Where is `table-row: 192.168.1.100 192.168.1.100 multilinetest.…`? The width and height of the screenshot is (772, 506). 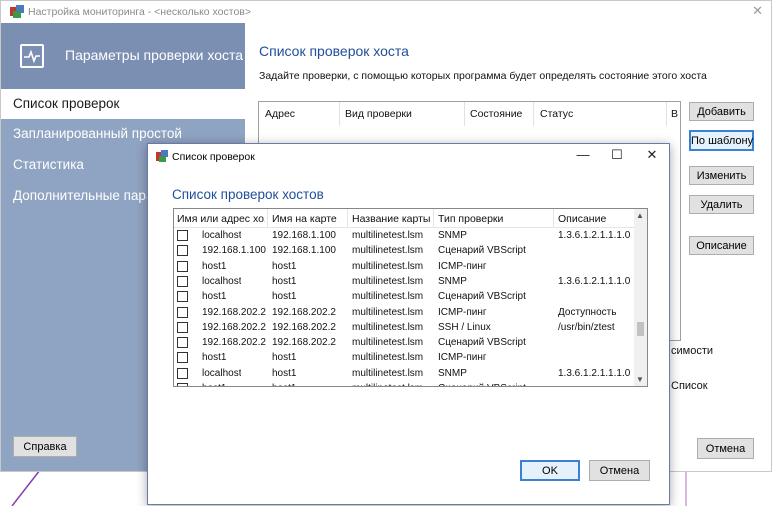
table-row: 192.168.1.100 192.168.1.100 multilinetest.… is located at coordinates (405, 251).